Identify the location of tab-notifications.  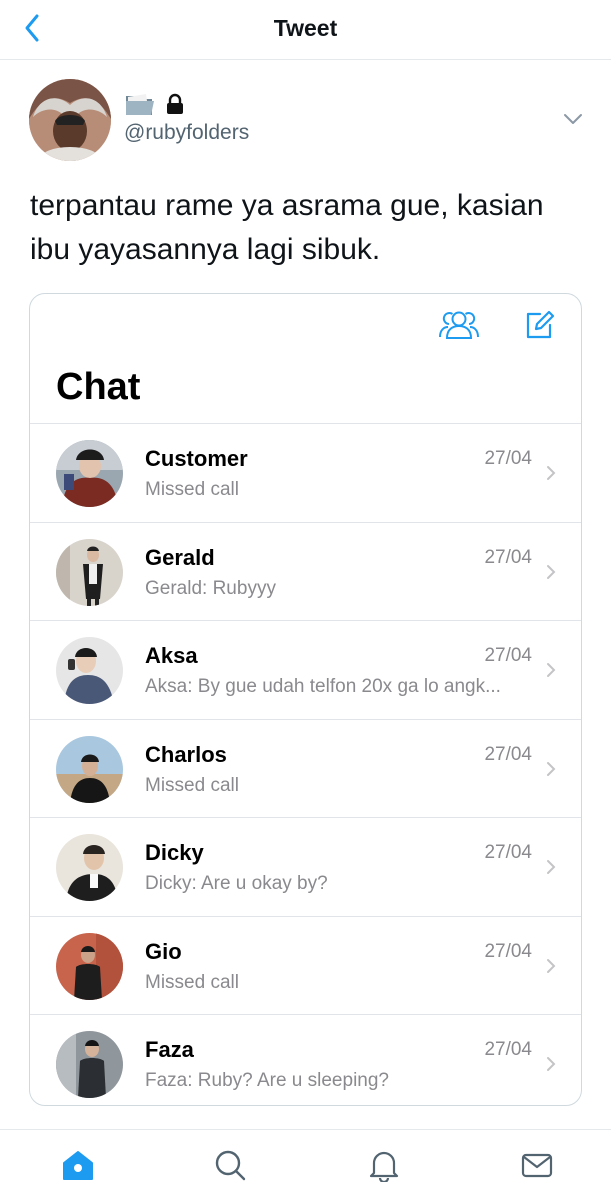
(384, 1166).